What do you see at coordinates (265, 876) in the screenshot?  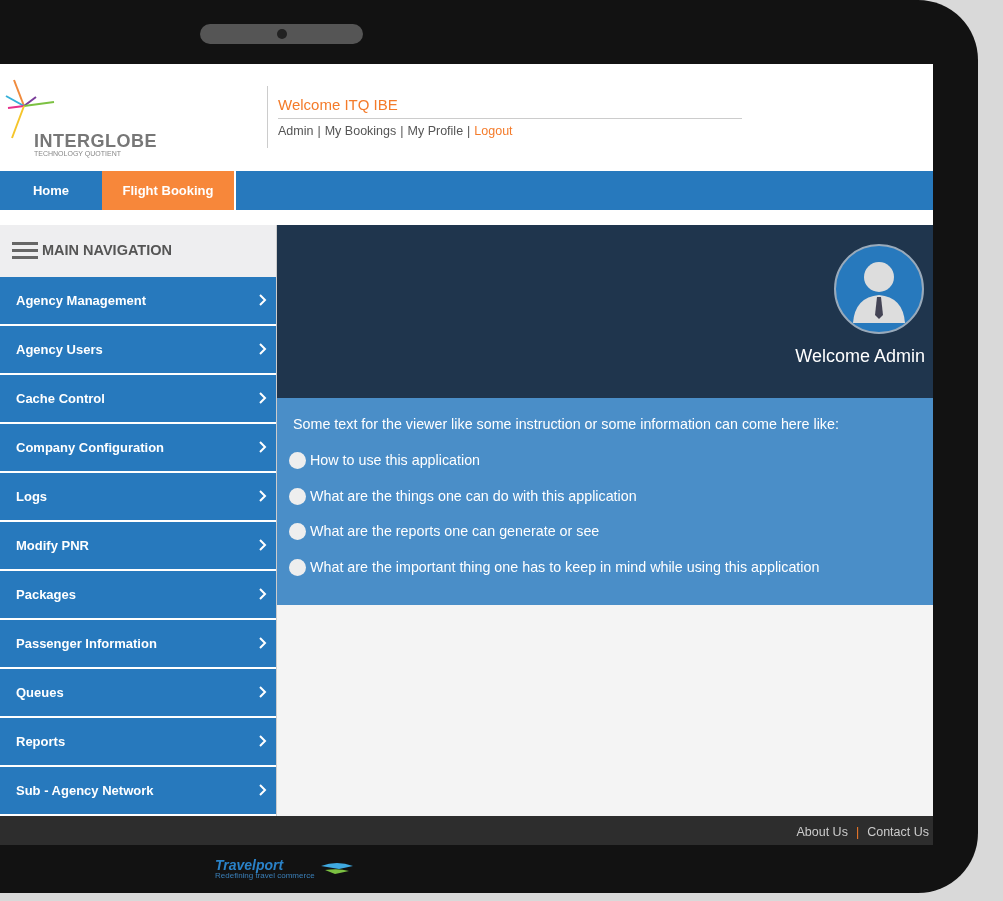 I see `brand-tagline: Redefining travel commerce` at bounding box center [265, 876].